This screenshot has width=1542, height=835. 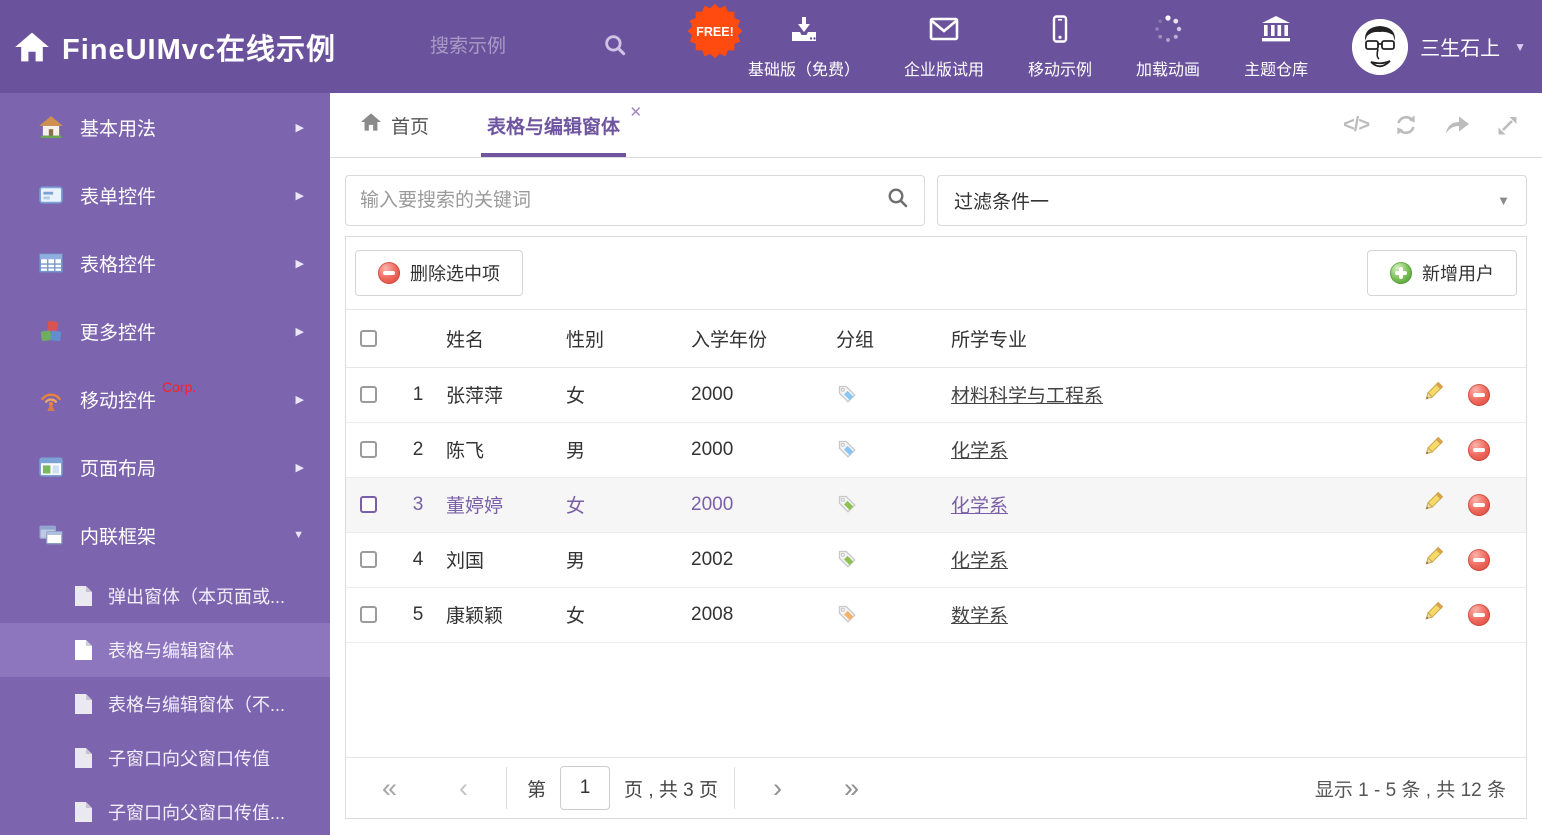 I want to click on next-page-button: ›, so click(x=777, y=788).